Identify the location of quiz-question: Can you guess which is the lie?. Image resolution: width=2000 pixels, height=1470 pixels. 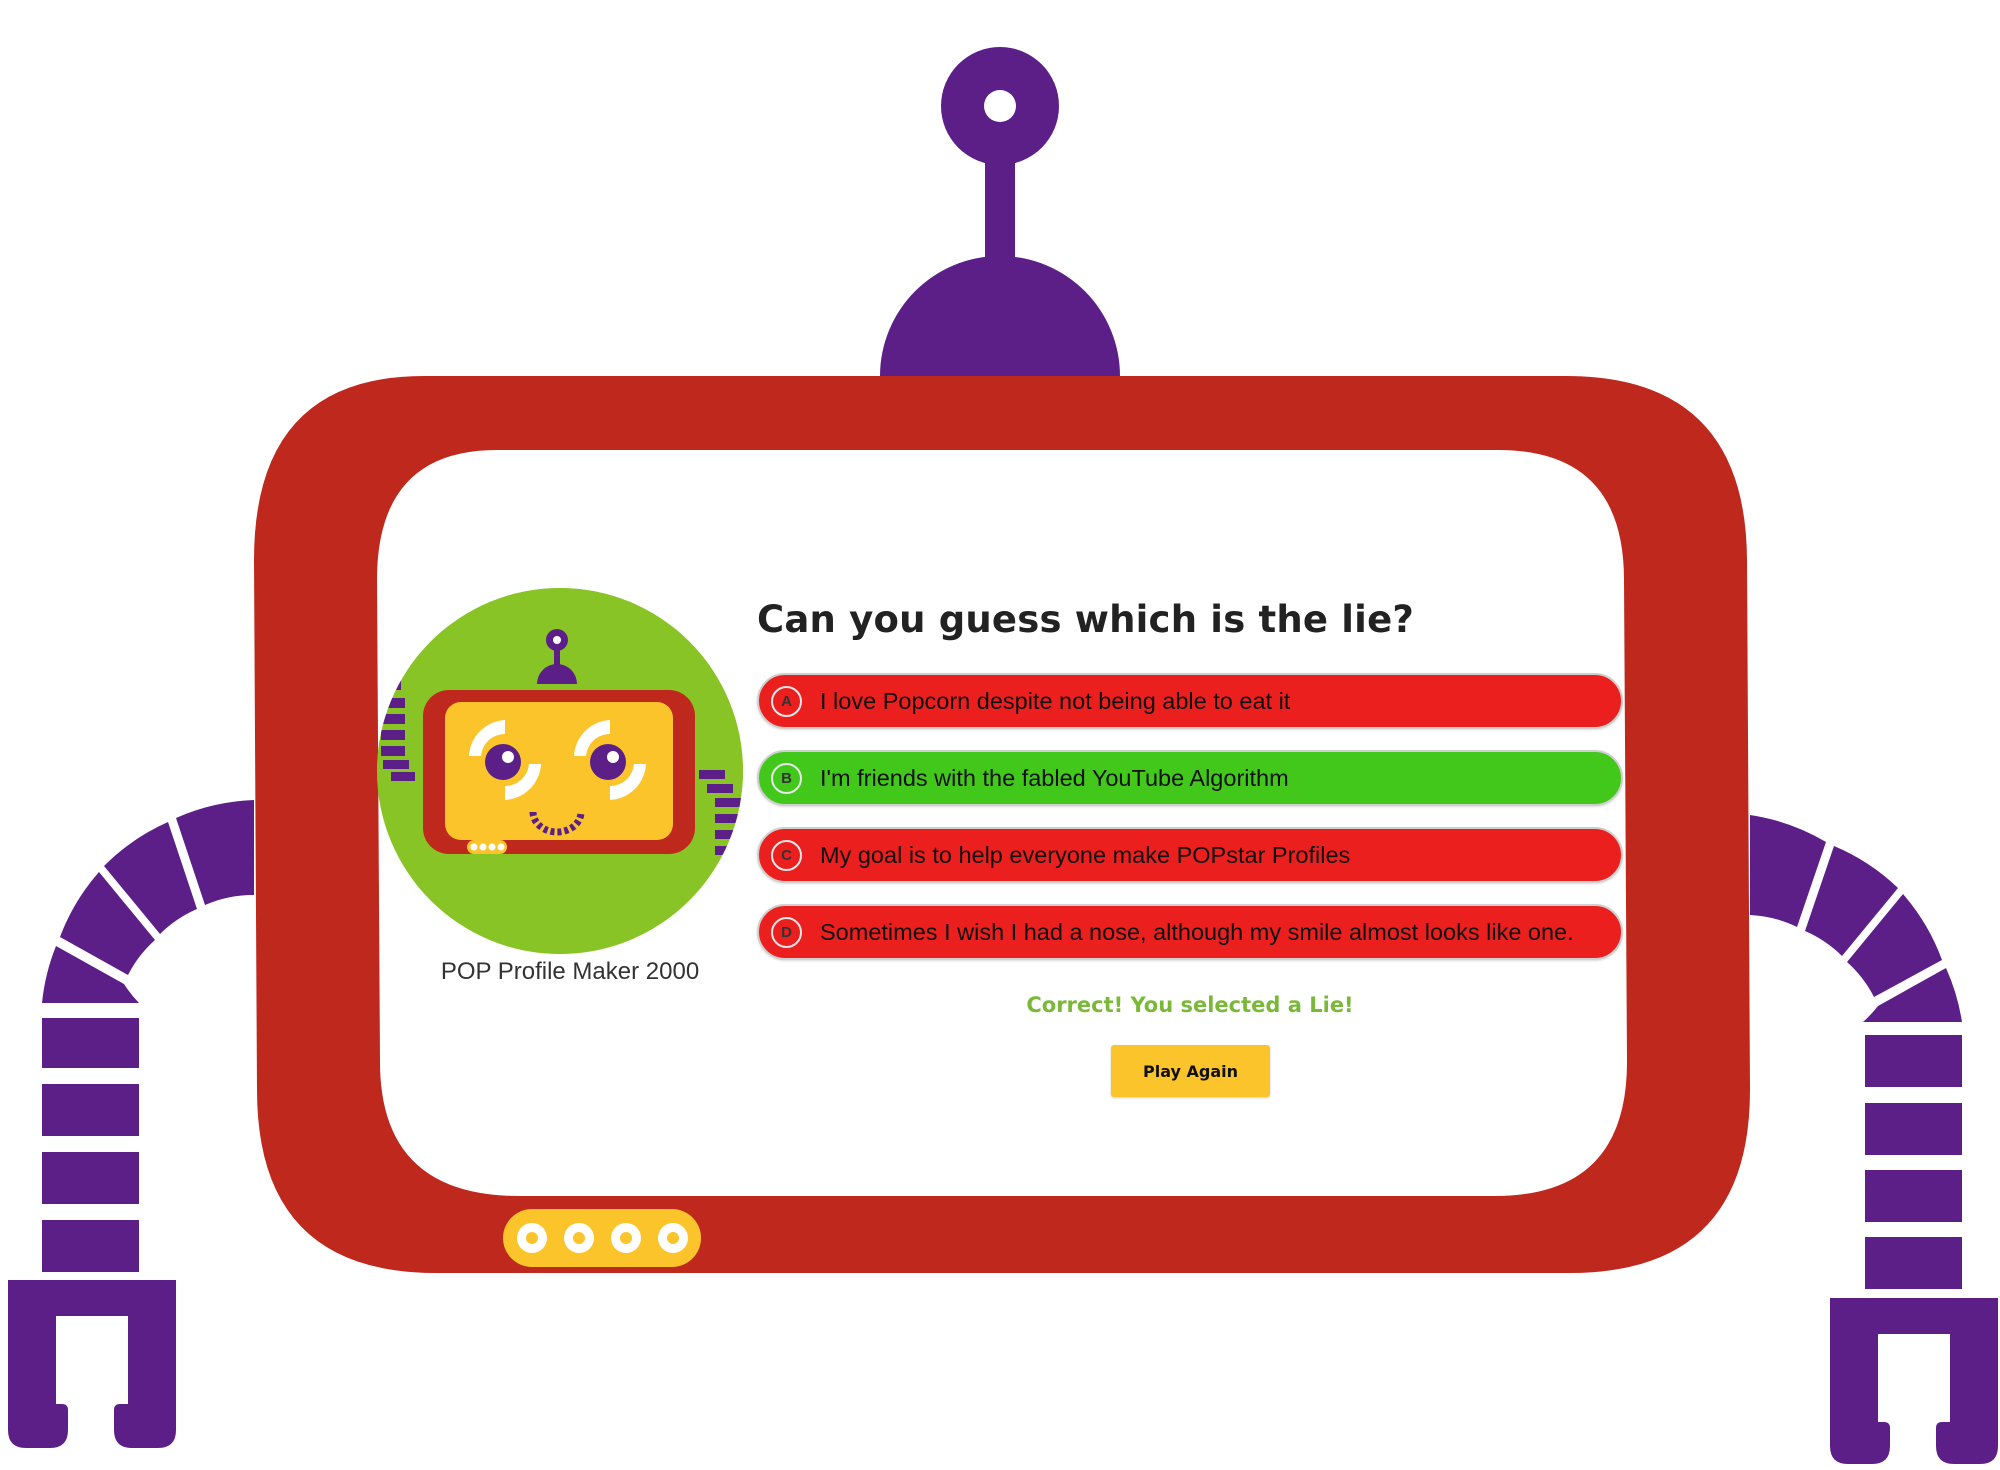
(1086, 619).